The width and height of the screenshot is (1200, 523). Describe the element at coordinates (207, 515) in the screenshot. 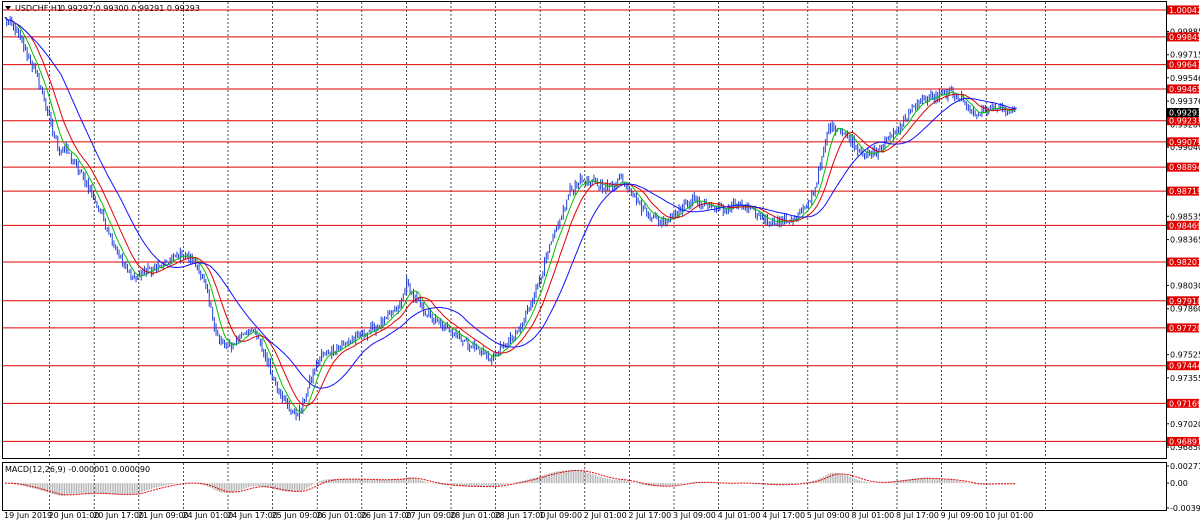

I see `time-tick-label: 24 Jun 01:00` at that location.